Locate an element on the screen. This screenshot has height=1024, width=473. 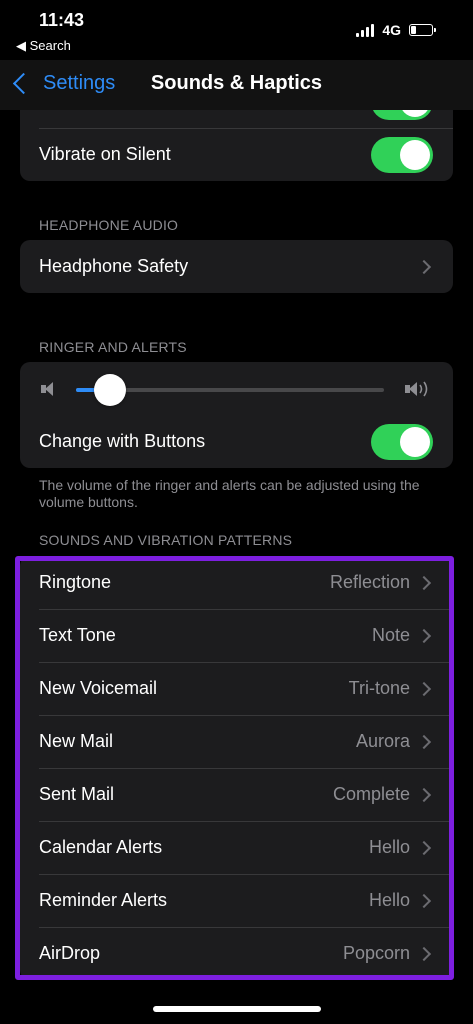
navigation-bar: Settings Sounds & Haptics is located at coordinates (236, 85).